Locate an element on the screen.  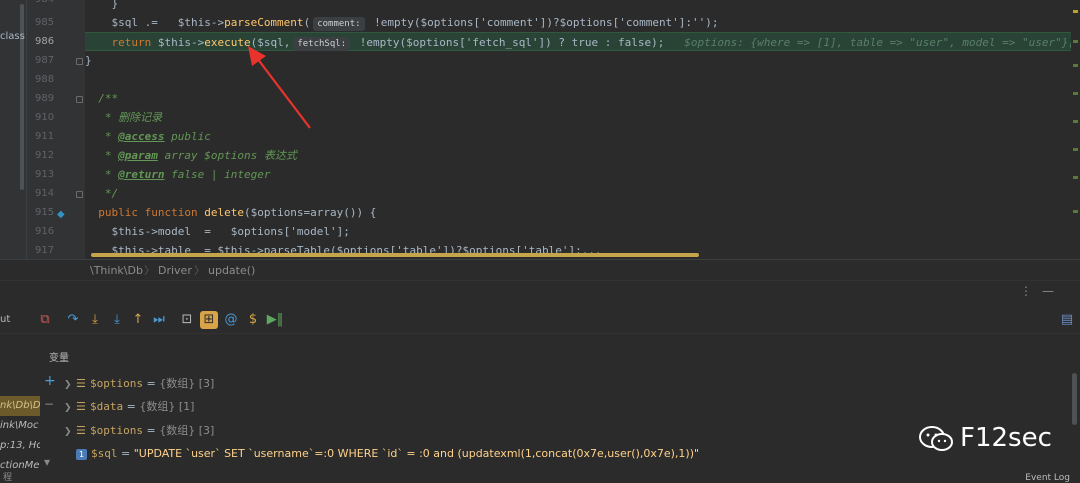
line-number: 910 is located at coordinates (45, 117).